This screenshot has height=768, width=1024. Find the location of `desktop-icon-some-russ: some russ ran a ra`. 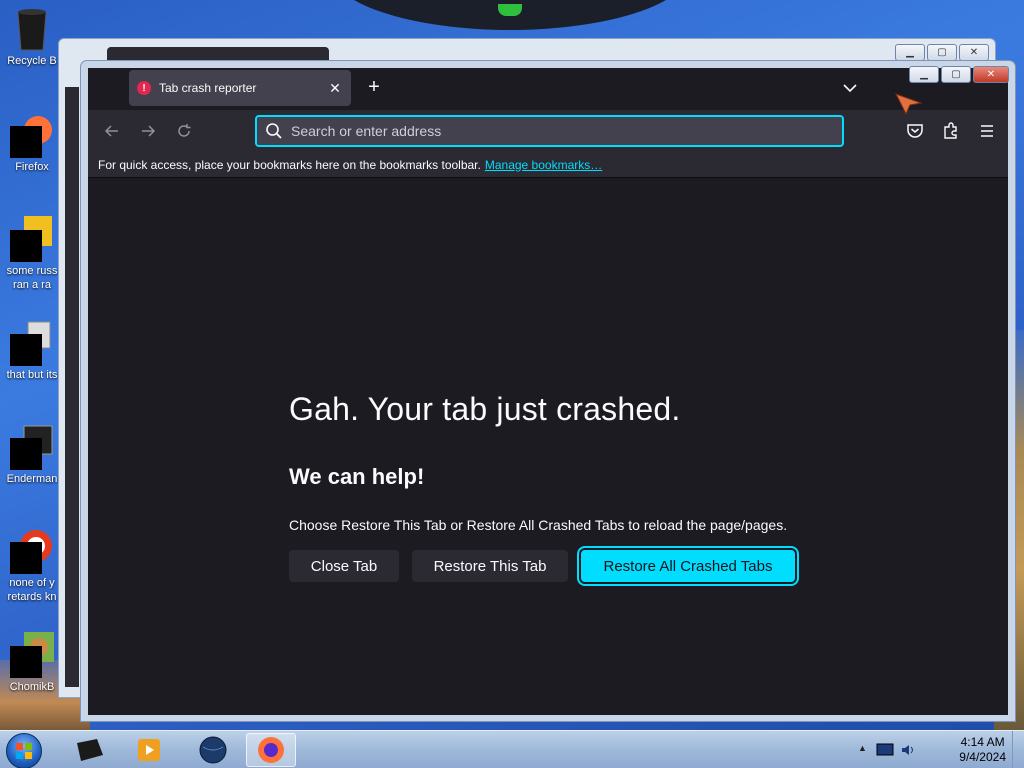

desktop-icon-some-russ: some russ ran a ra is located at coordinates (33, 254).